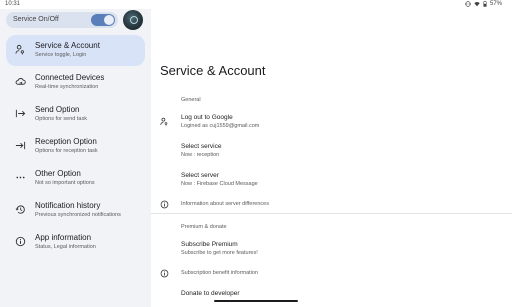 The height and width of the screenshot is (307, 512). What do you see at coordinates (219, 184) in the screenshot?
I see `select-server-subtitle: Now : Firebase Cloud Message` at bounding box center [219, 184].